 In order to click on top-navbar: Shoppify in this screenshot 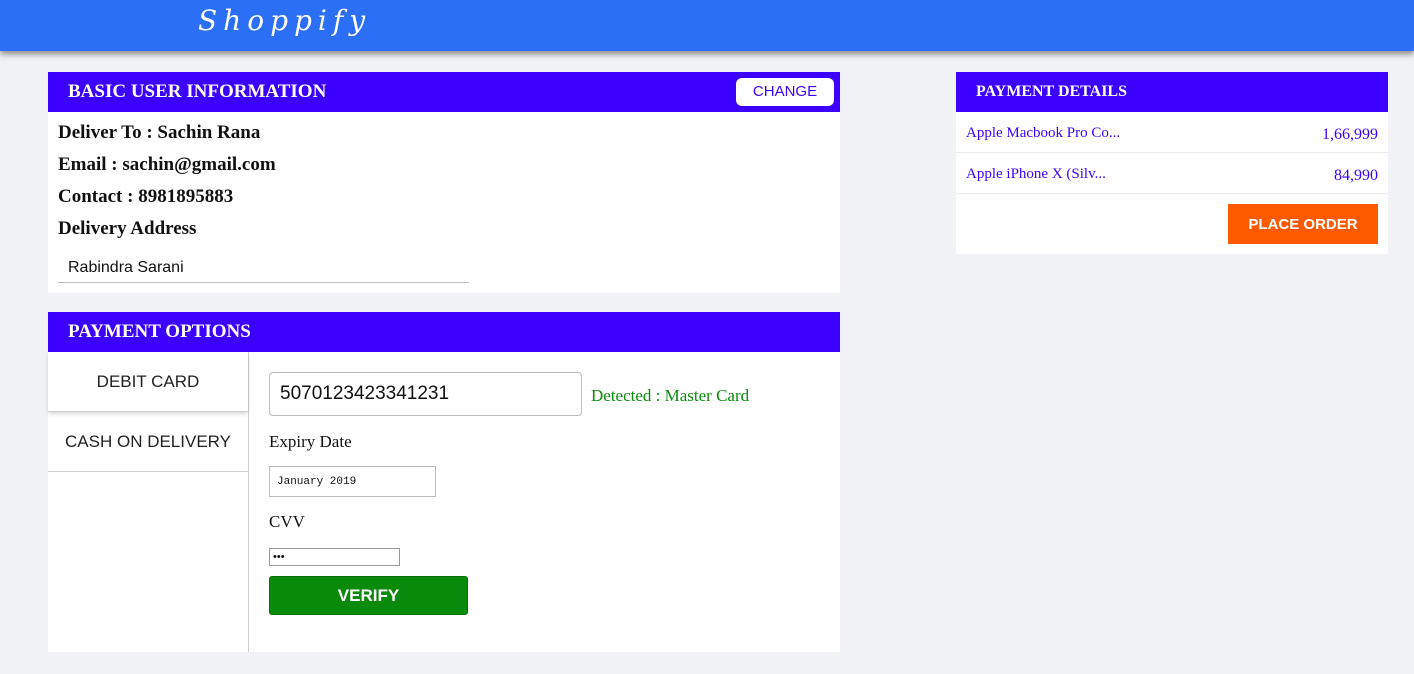, I will do `click(707, 25)`.